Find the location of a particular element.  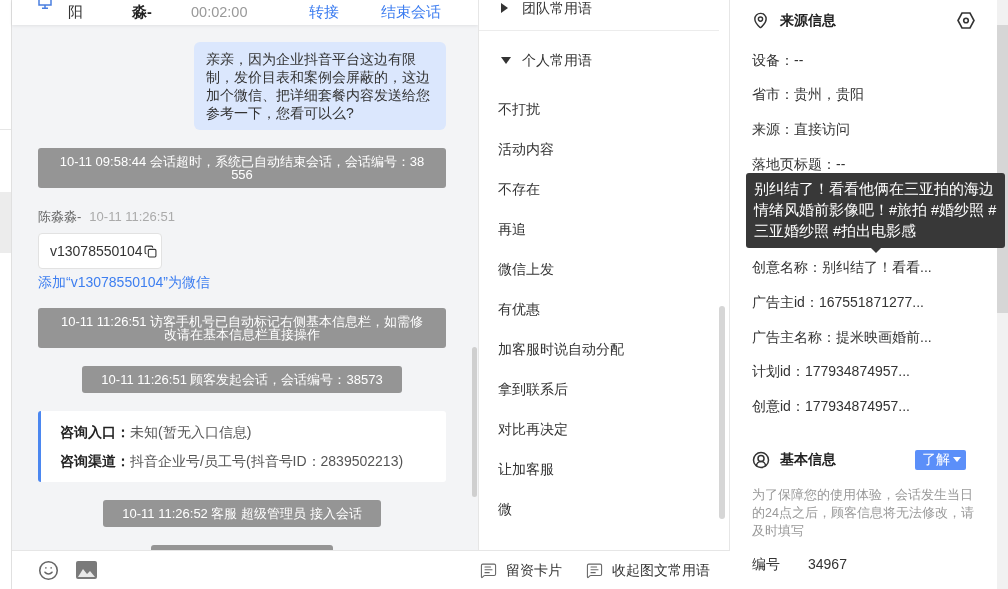

action-link: 转接 is located at coordinates (324, 12).